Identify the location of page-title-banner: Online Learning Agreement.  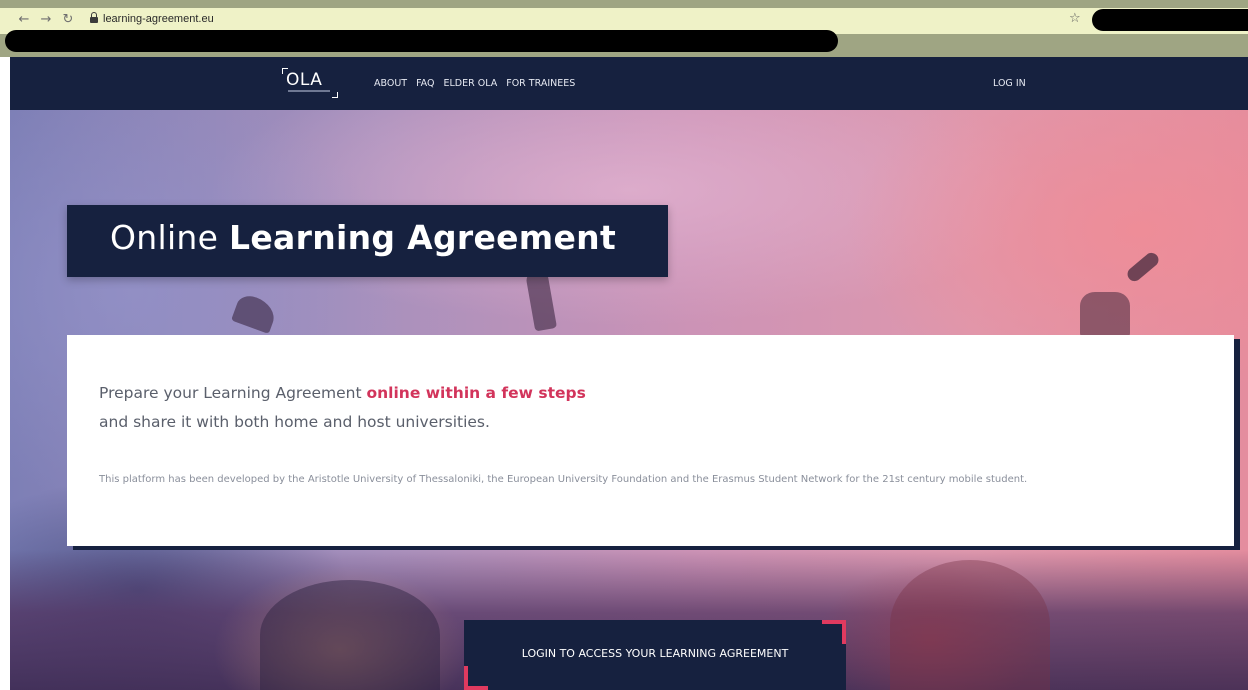
(367, 241).